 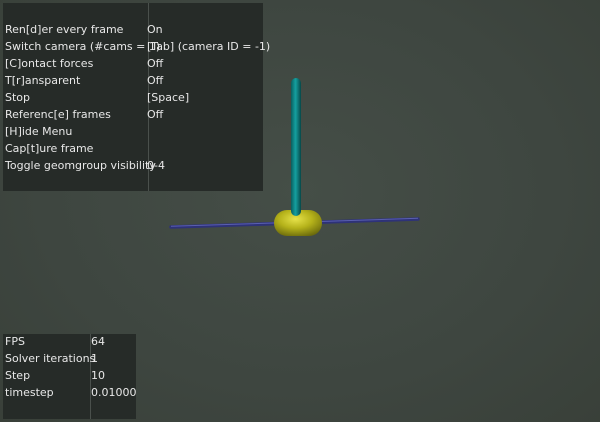 I want to click on menu-item-value: On, so click(x=155, y=29).